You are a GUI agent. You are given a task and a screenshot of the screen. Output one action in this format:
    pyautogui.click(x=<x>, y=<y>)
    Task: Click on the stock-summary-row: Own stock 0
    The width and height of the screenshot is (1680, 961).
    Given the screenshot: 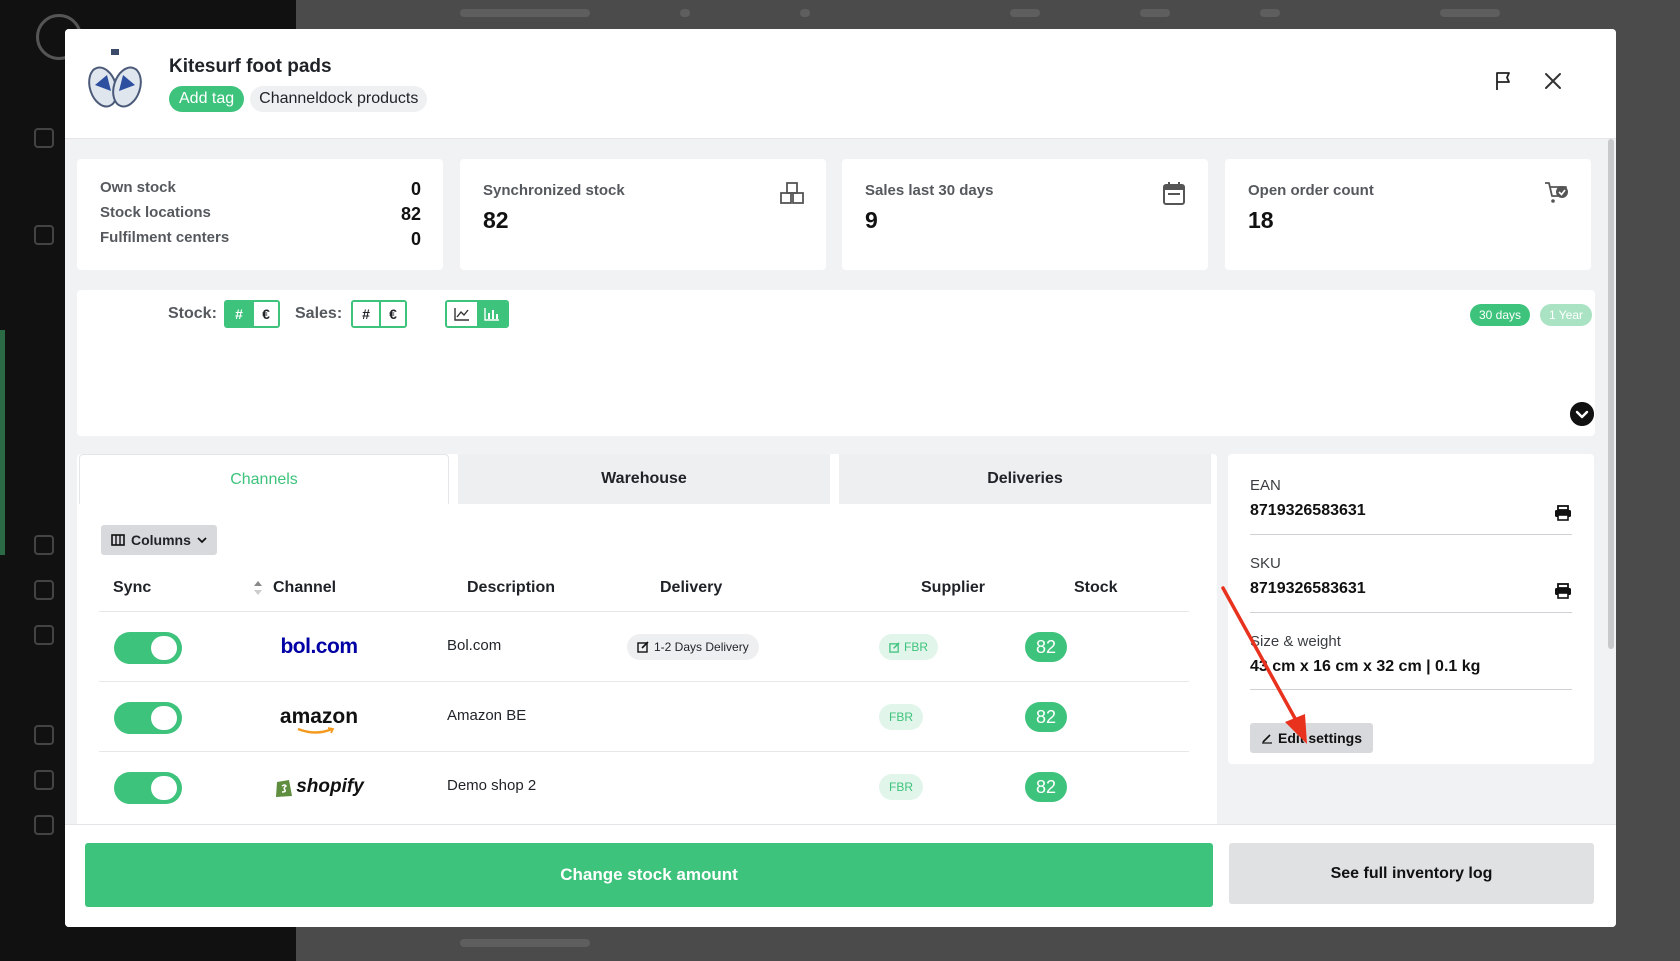 What is the action you would take?
    pyautogui.click(x=260, y=189)
    